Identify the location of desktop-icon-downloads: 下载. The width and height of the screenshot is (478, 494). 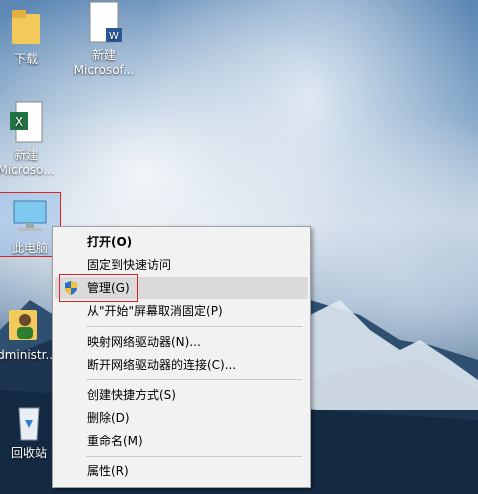
(30, 35).